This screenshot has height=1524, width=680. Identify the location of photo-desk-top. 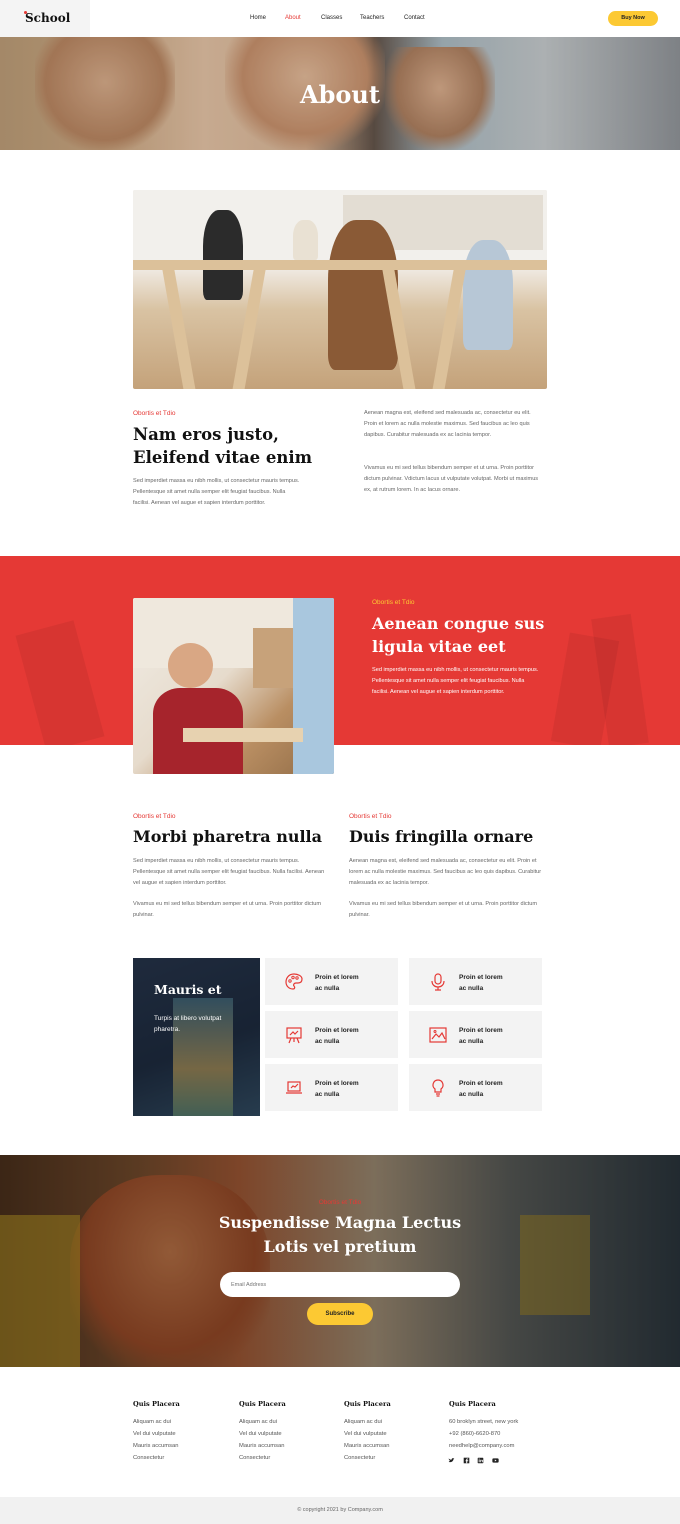
(340, 265).